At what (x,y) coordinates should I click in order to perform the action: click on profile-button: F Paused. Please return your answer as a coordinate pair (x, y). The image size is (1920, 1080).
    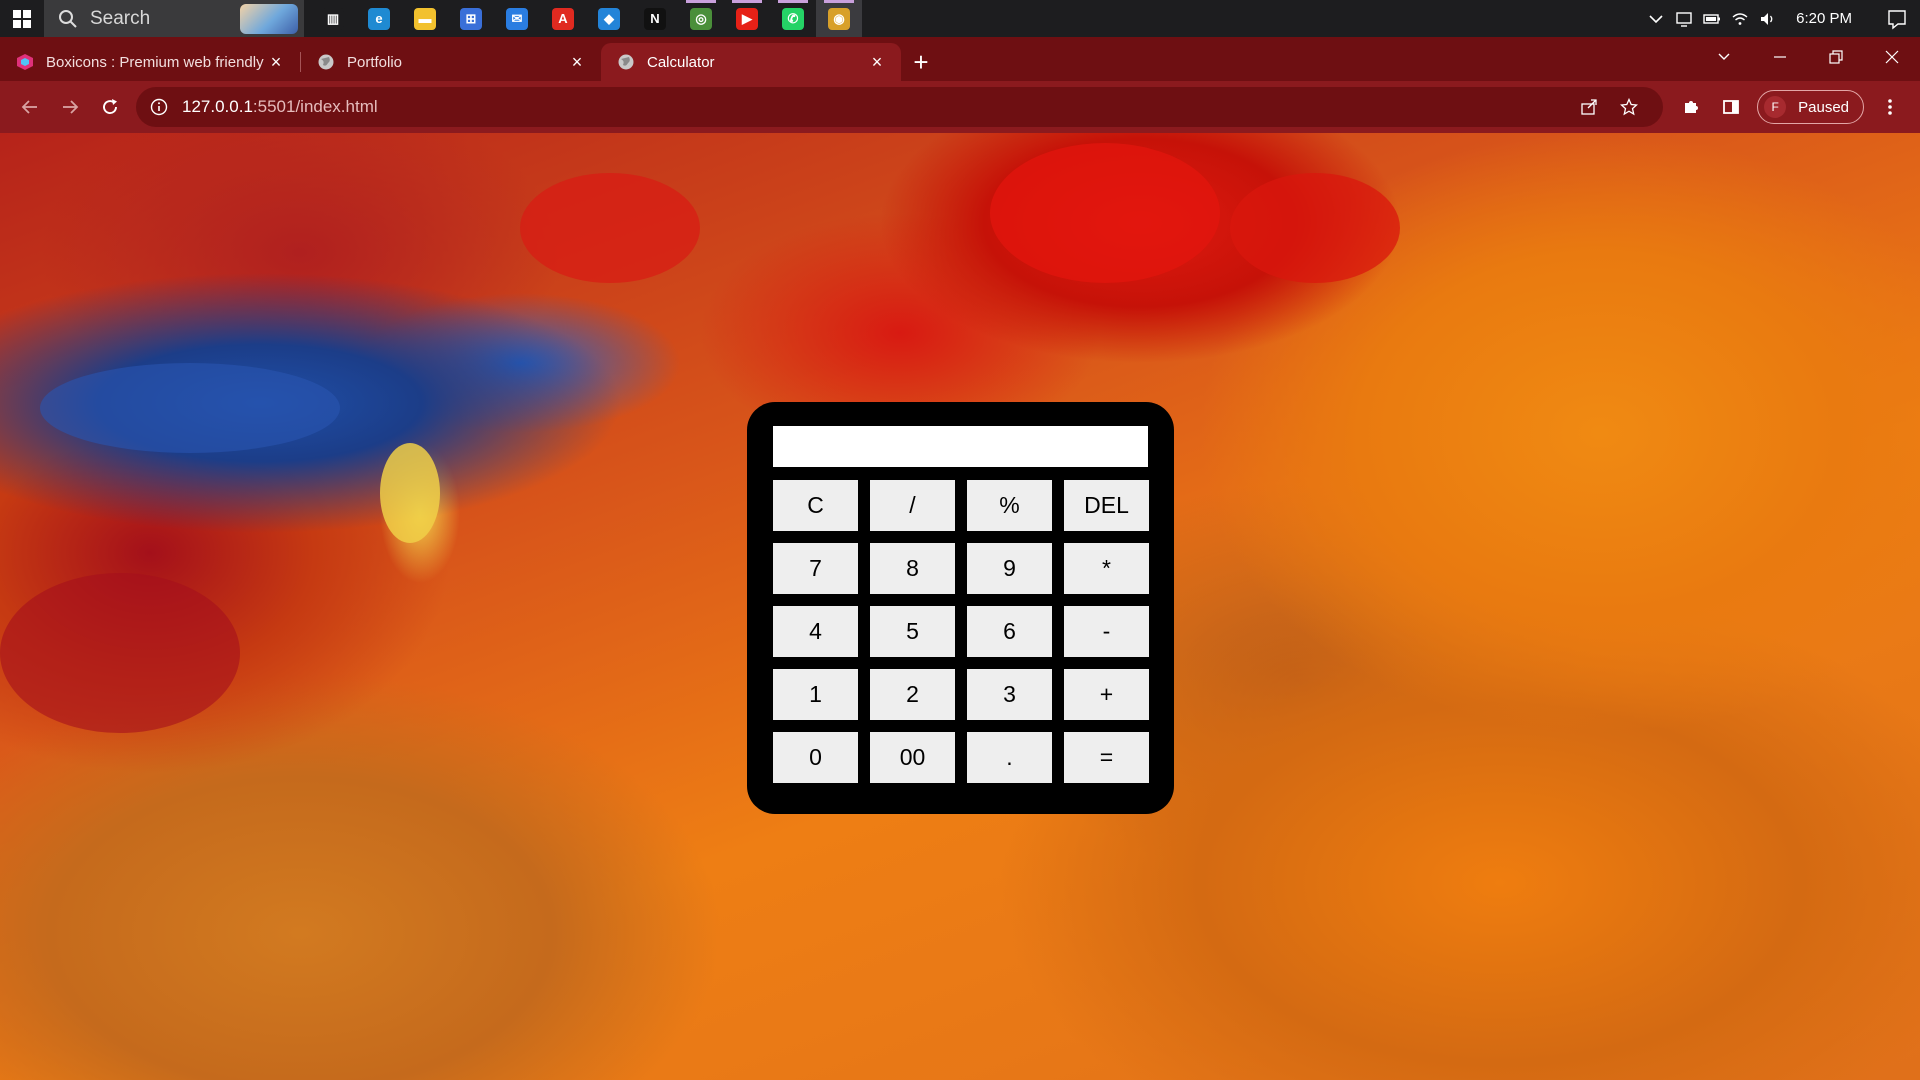
    Looking at the image, I should click on (1810, 107).